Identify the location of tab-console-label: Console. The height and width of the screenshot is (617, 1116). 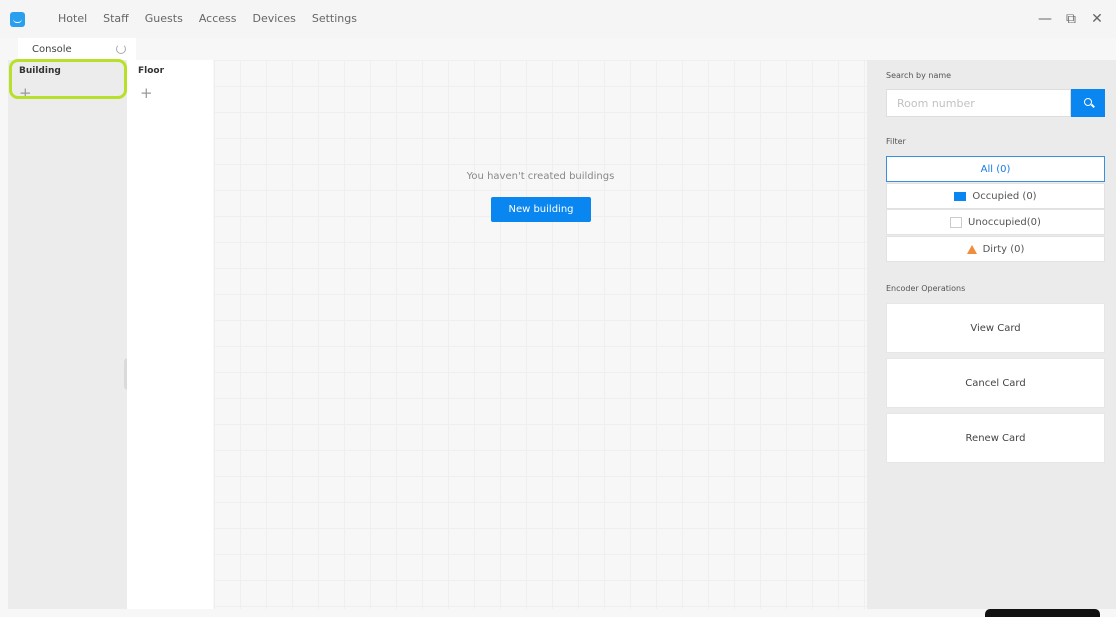
(52, 49).